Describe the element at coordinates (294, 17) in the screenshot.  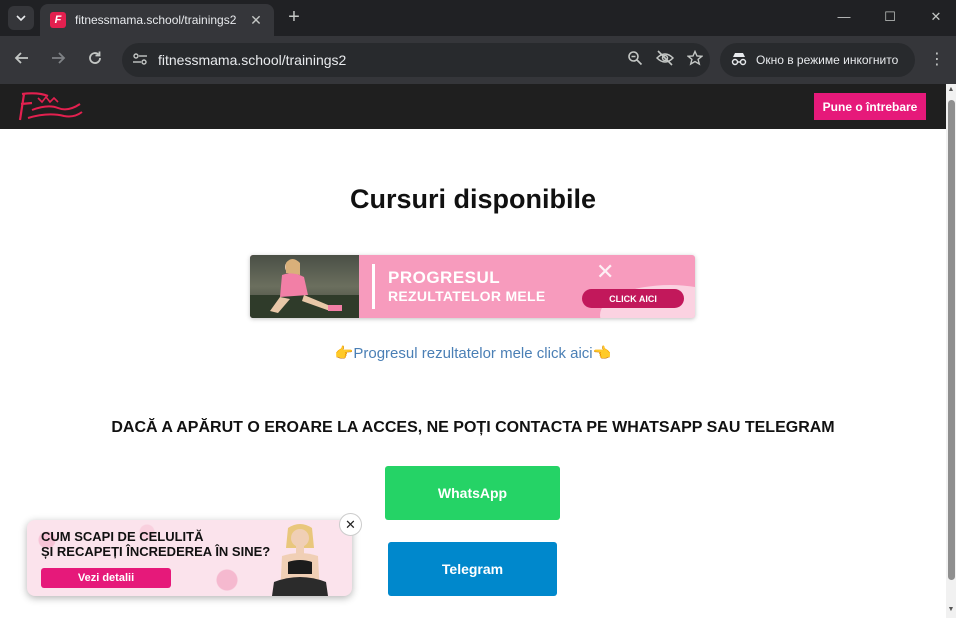
I see `new-tab-button: +` at that location.